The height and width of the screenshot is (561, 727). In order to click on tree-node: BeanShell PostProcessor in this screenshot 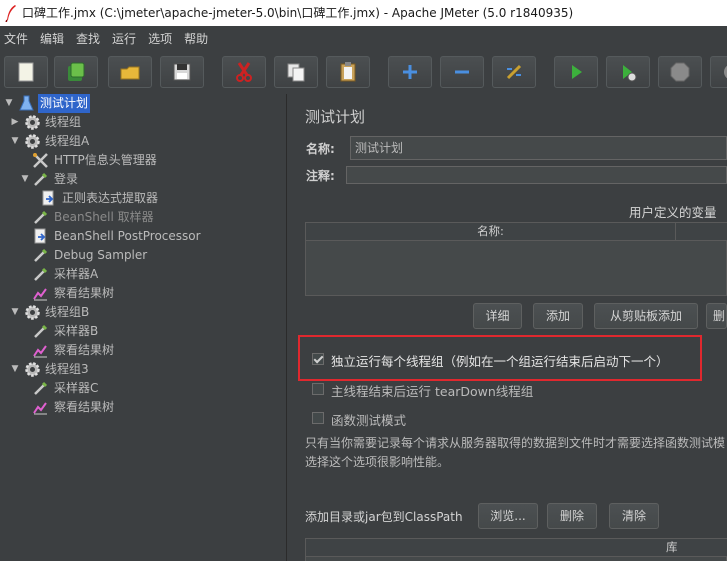, I will do `click(143, 236)`.